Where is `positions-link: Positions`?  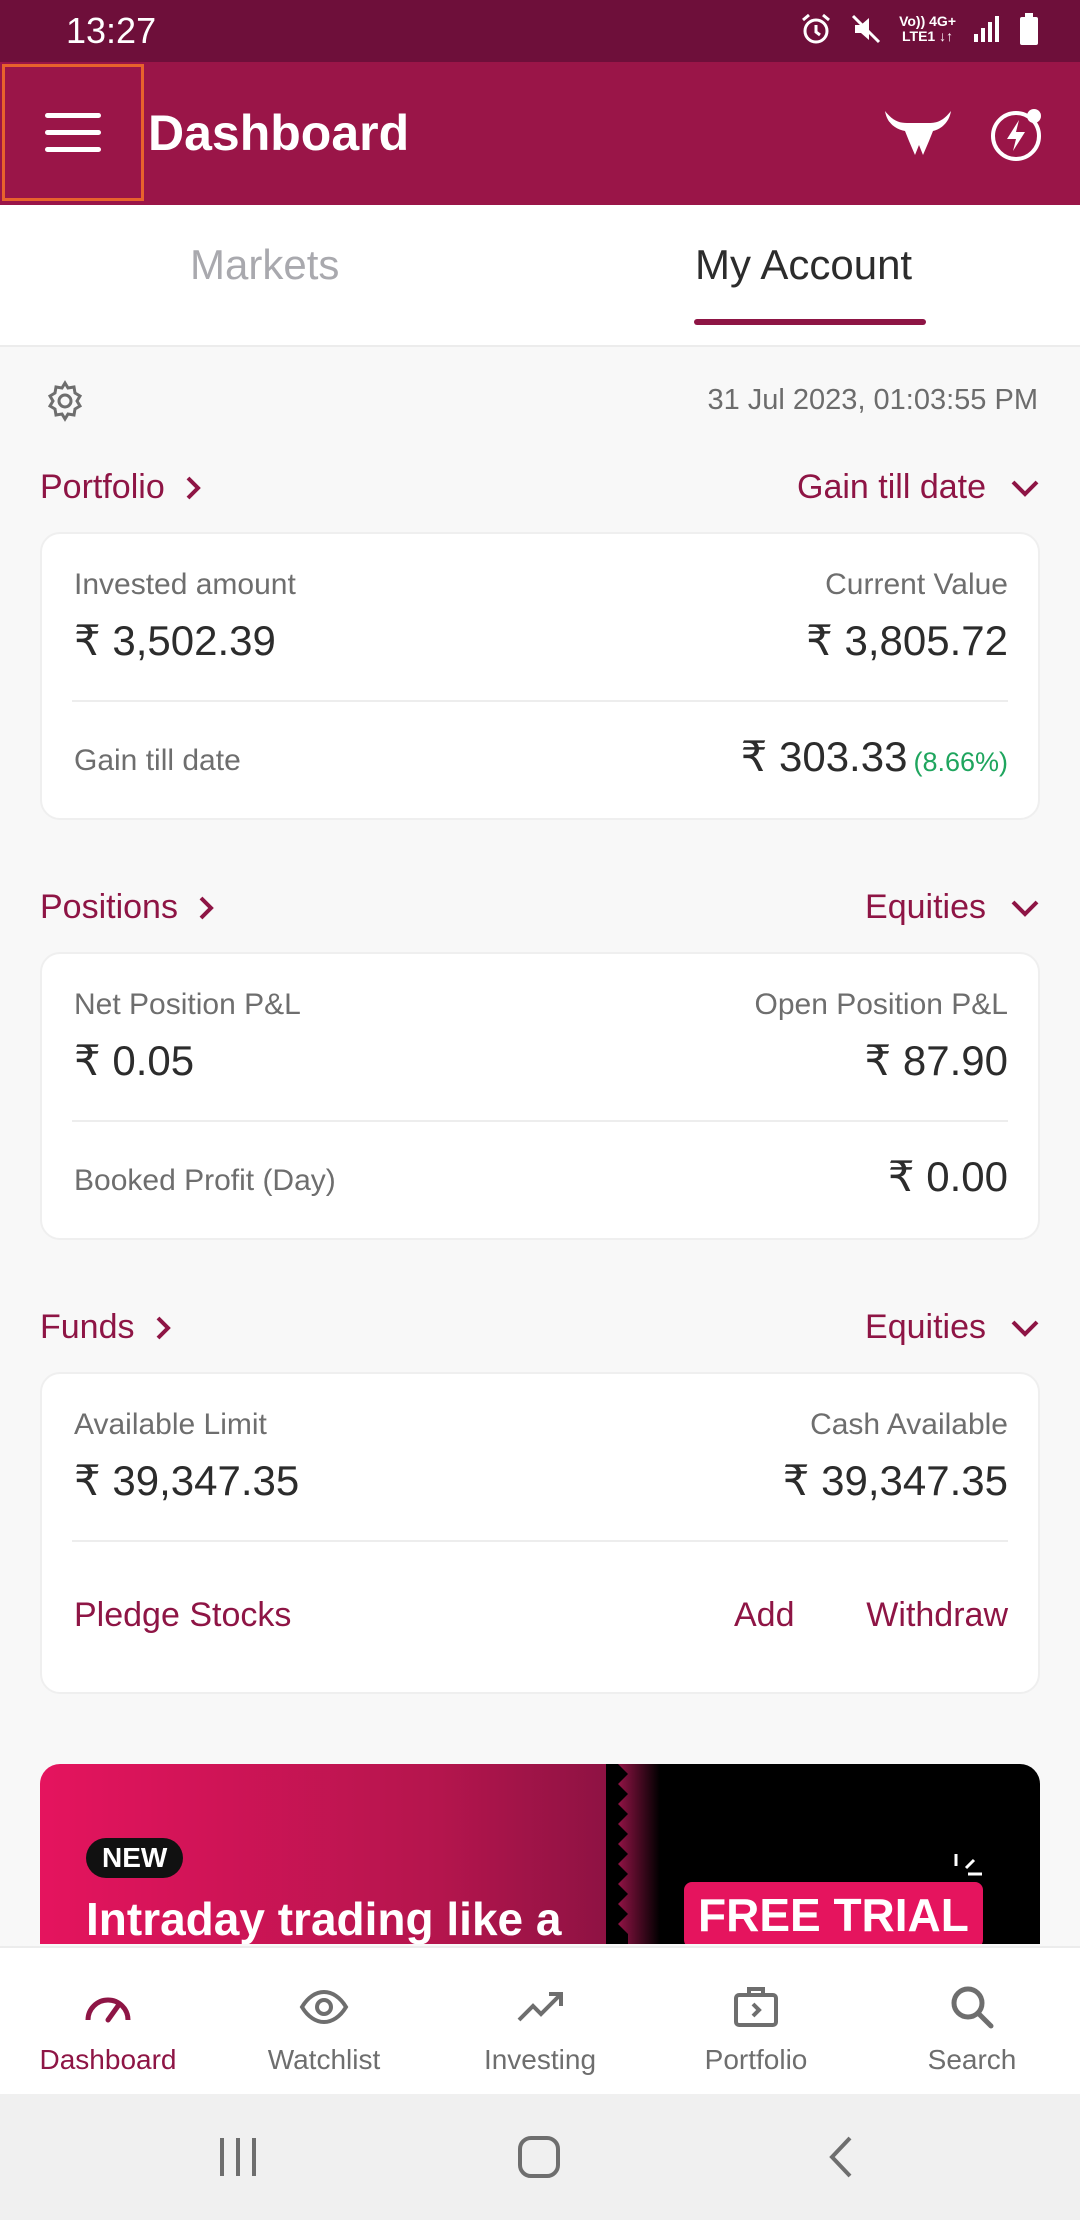
positions-link: Positions is located at coordinates (127, 907).